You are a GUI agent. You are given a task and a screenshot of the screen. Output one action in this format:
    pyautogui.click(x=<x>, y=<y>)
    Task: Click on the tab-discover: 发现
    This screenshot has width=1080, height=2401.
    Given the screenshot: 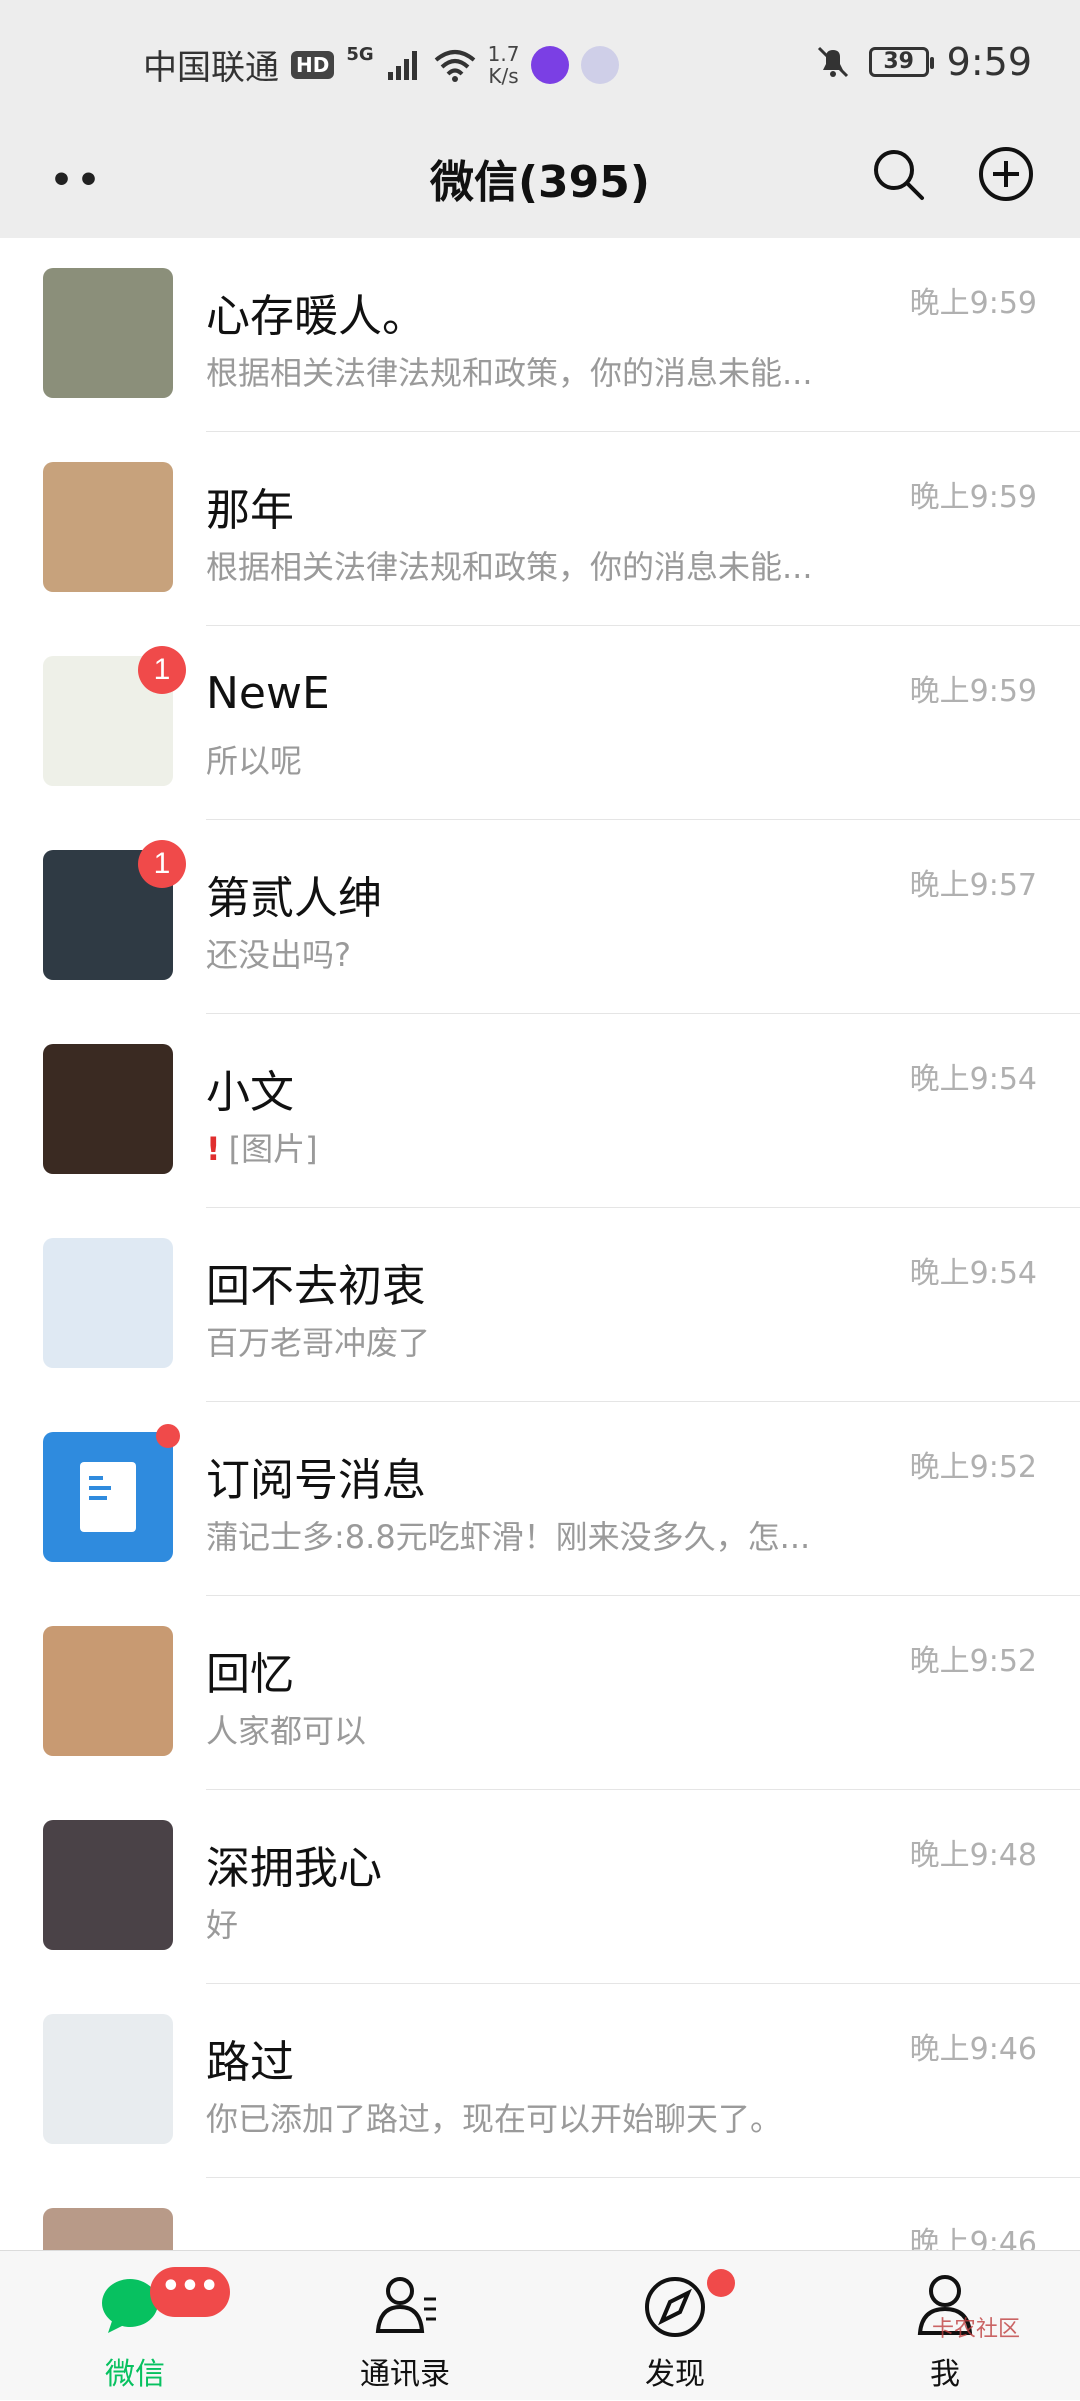 What is the action you would take?
    pyautogui.click(x=675, y=2326)
    